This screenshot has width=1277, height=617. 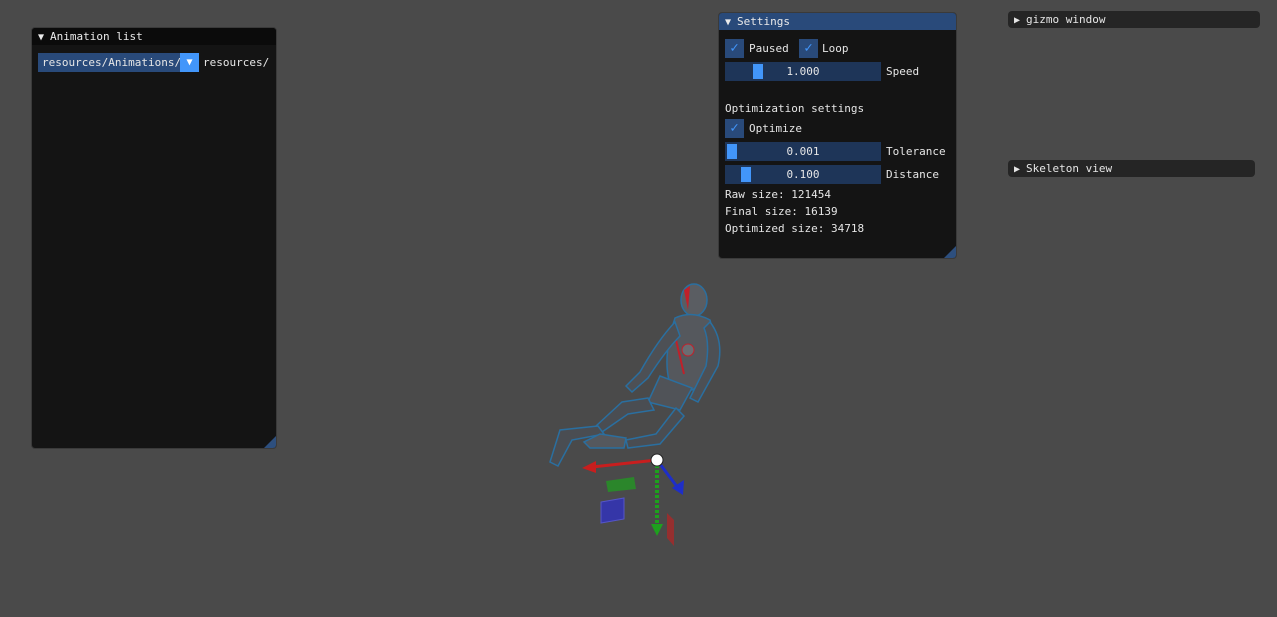 What do you see at coordinates (916, 151) in the screenshot?
I see `tolerance-label: Tolerance` at bounding box center [916, 151].